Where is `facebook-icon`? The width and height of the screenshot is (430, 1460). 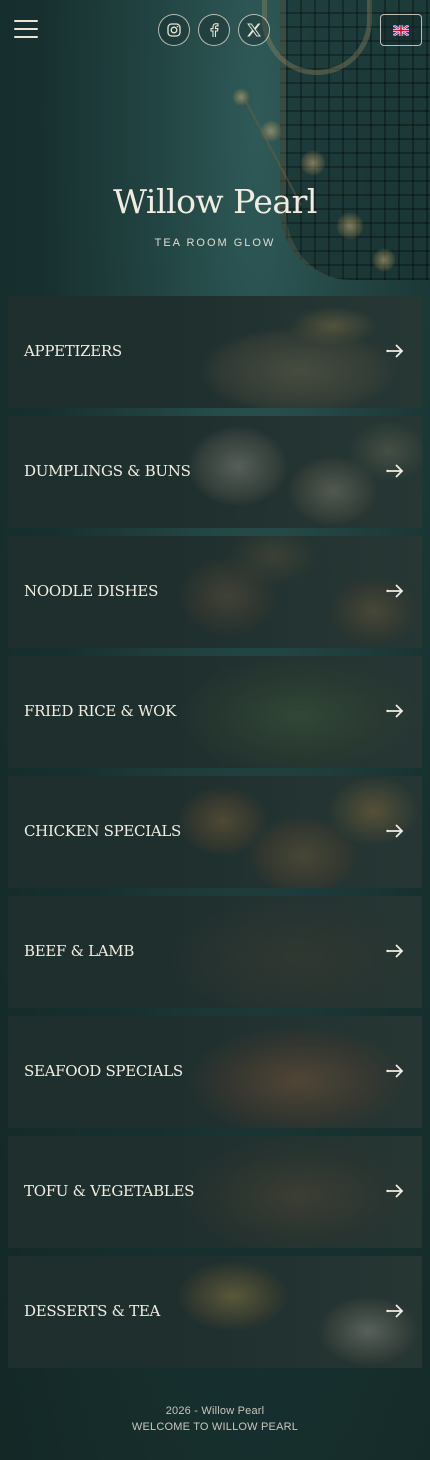
facebook-icon is located at coordinates (214, 30).